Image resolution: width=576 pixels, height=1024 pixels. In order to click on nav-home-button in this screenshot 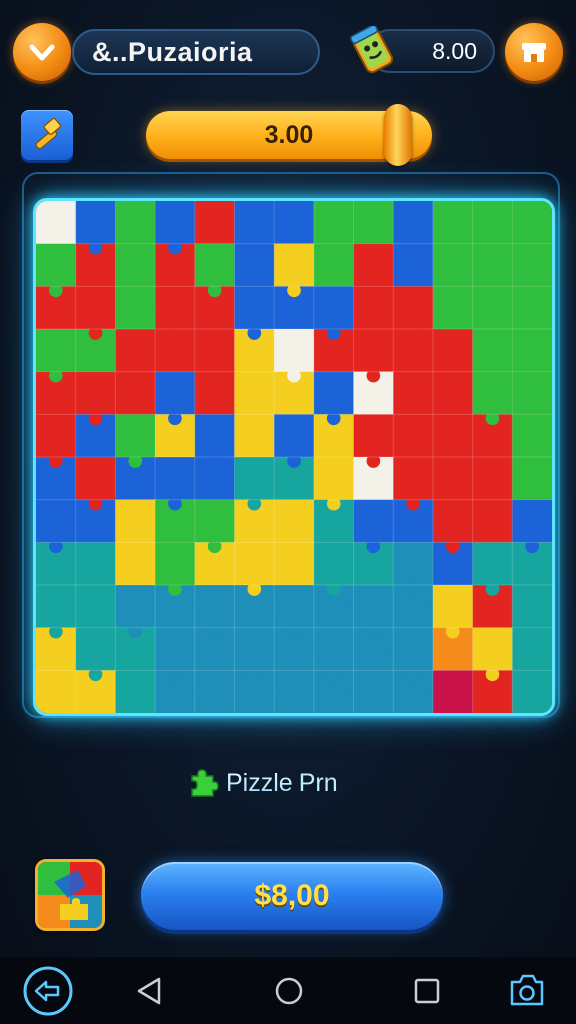, I will do `click(289, 991)`.